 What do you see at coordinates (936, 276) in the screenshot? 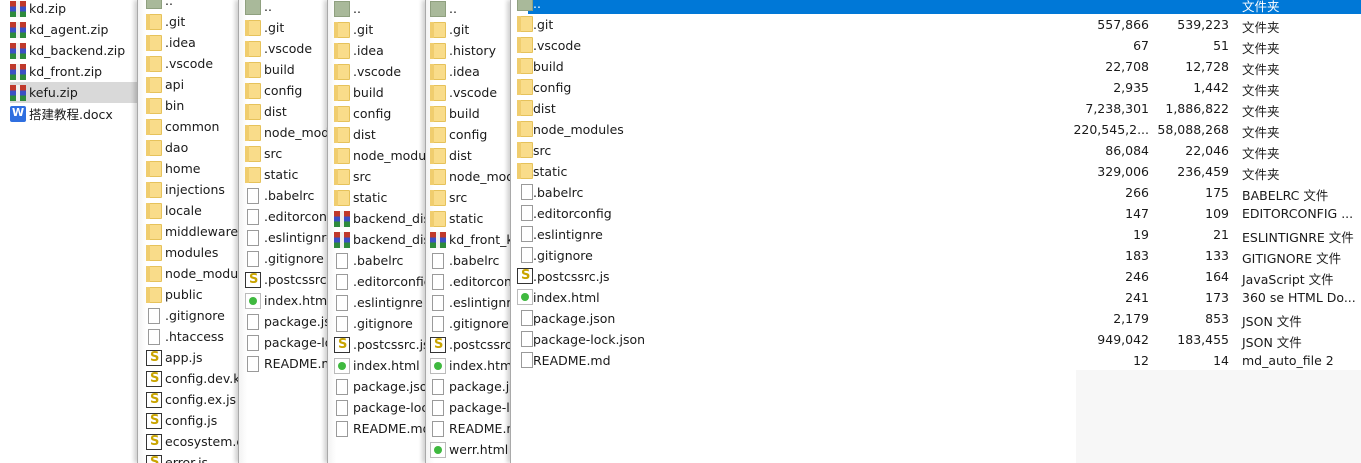
I see `file-table-row: .postcssrc.js 246 164 JavaScript 文件` at bounding box center [936, 276].